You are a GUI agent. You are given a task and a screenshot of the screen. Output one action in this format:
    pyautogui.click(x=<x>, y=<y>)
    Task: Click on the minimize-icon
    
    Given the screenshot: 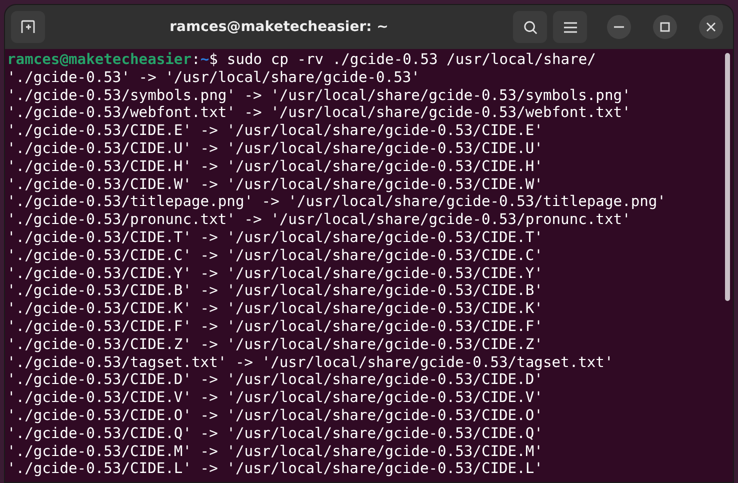 What is the action you would take?
    pyautogui.click(x=619, y=27)
    